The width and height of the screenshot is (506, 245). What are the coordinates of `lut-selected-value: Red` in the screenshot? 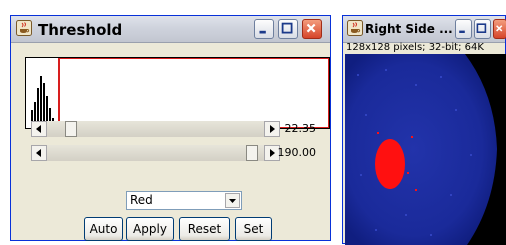 It's located at (141, 200).